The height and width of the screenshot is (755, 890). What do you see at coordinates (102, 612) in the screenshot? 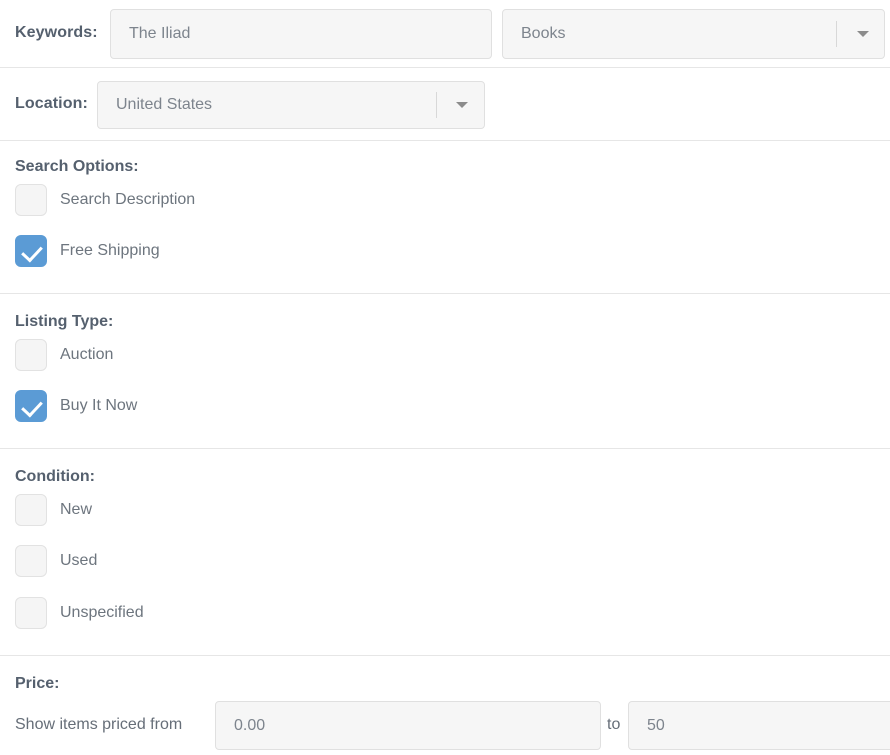
I see `checkbox-label-unspecified: Unspecified` at bounding box center [102, 612].